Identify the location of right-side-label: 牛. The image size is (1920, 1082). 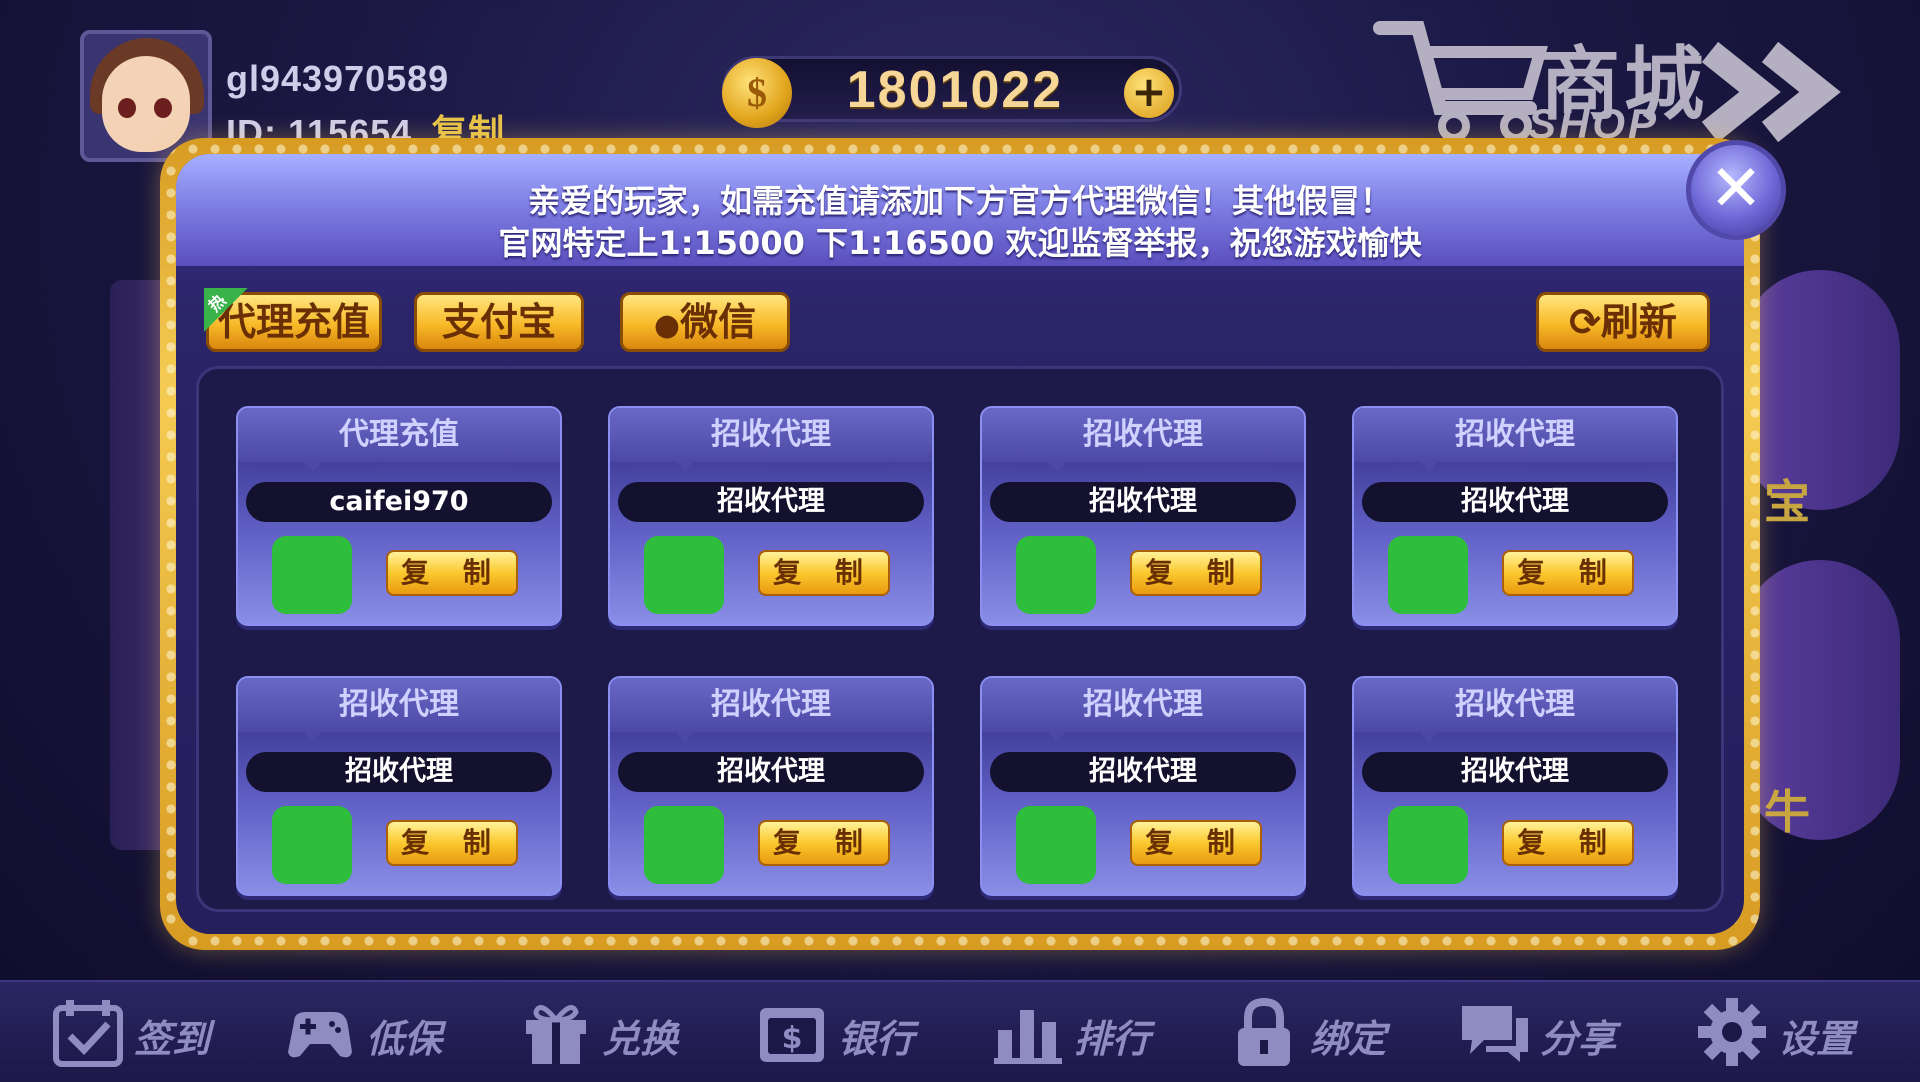
(1787, 812).